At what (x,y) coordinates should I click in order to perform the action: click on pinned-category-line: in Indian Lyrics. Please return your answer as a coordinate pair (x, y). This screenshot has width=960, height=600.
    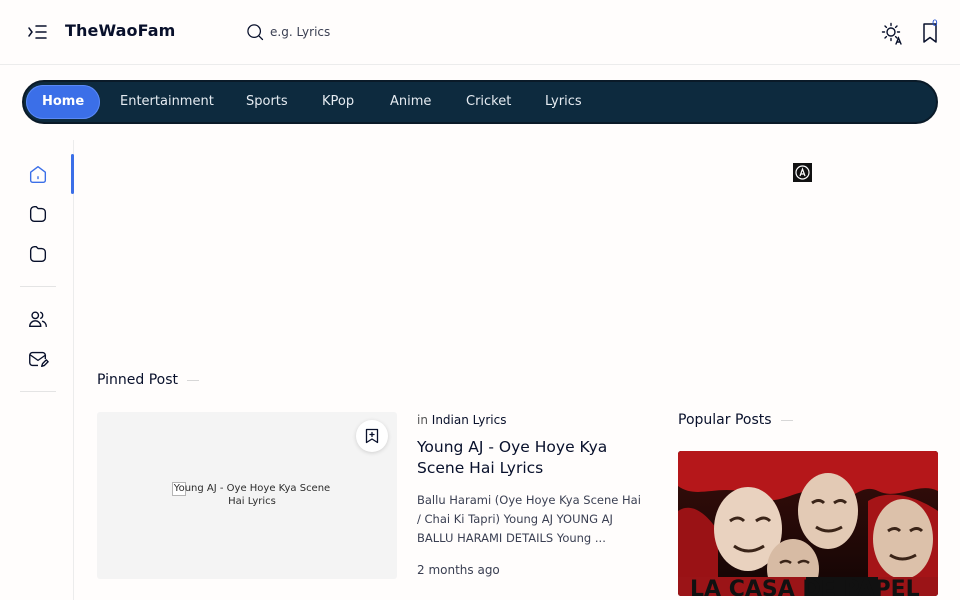
    Looking at the image, I should click on (462, 420).